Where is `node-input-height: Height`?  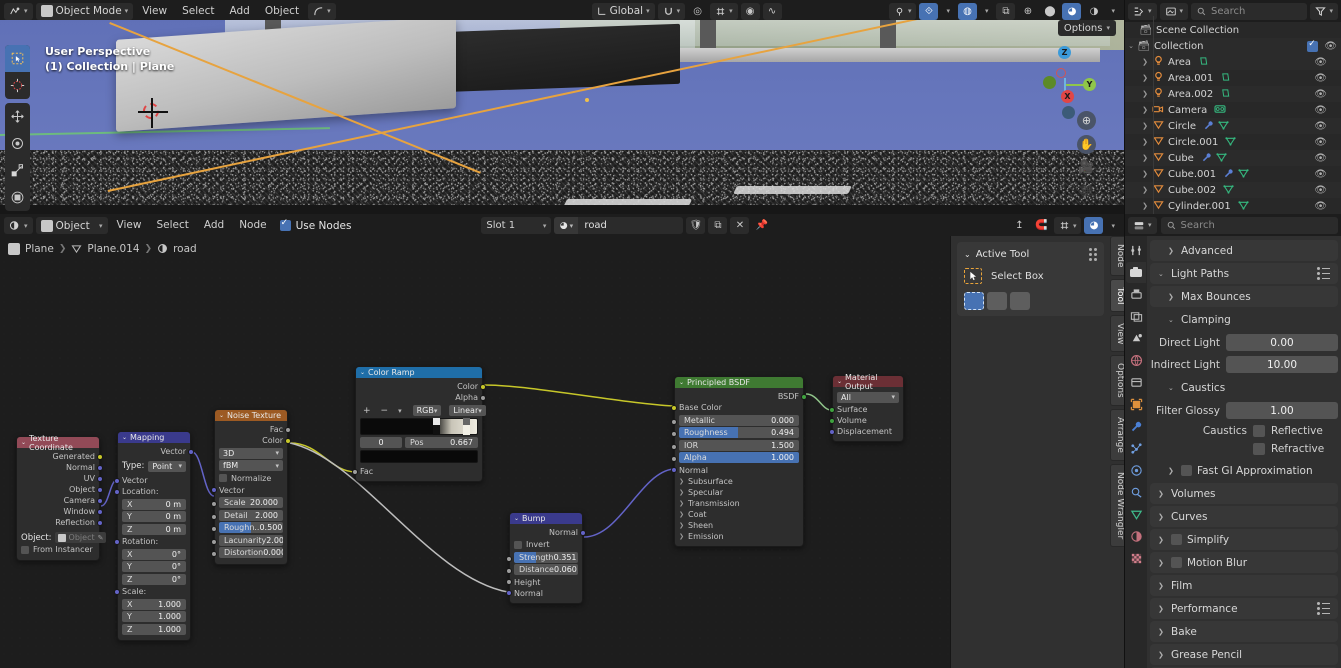
node-input-height: Height is located at coordinates (542, 582).